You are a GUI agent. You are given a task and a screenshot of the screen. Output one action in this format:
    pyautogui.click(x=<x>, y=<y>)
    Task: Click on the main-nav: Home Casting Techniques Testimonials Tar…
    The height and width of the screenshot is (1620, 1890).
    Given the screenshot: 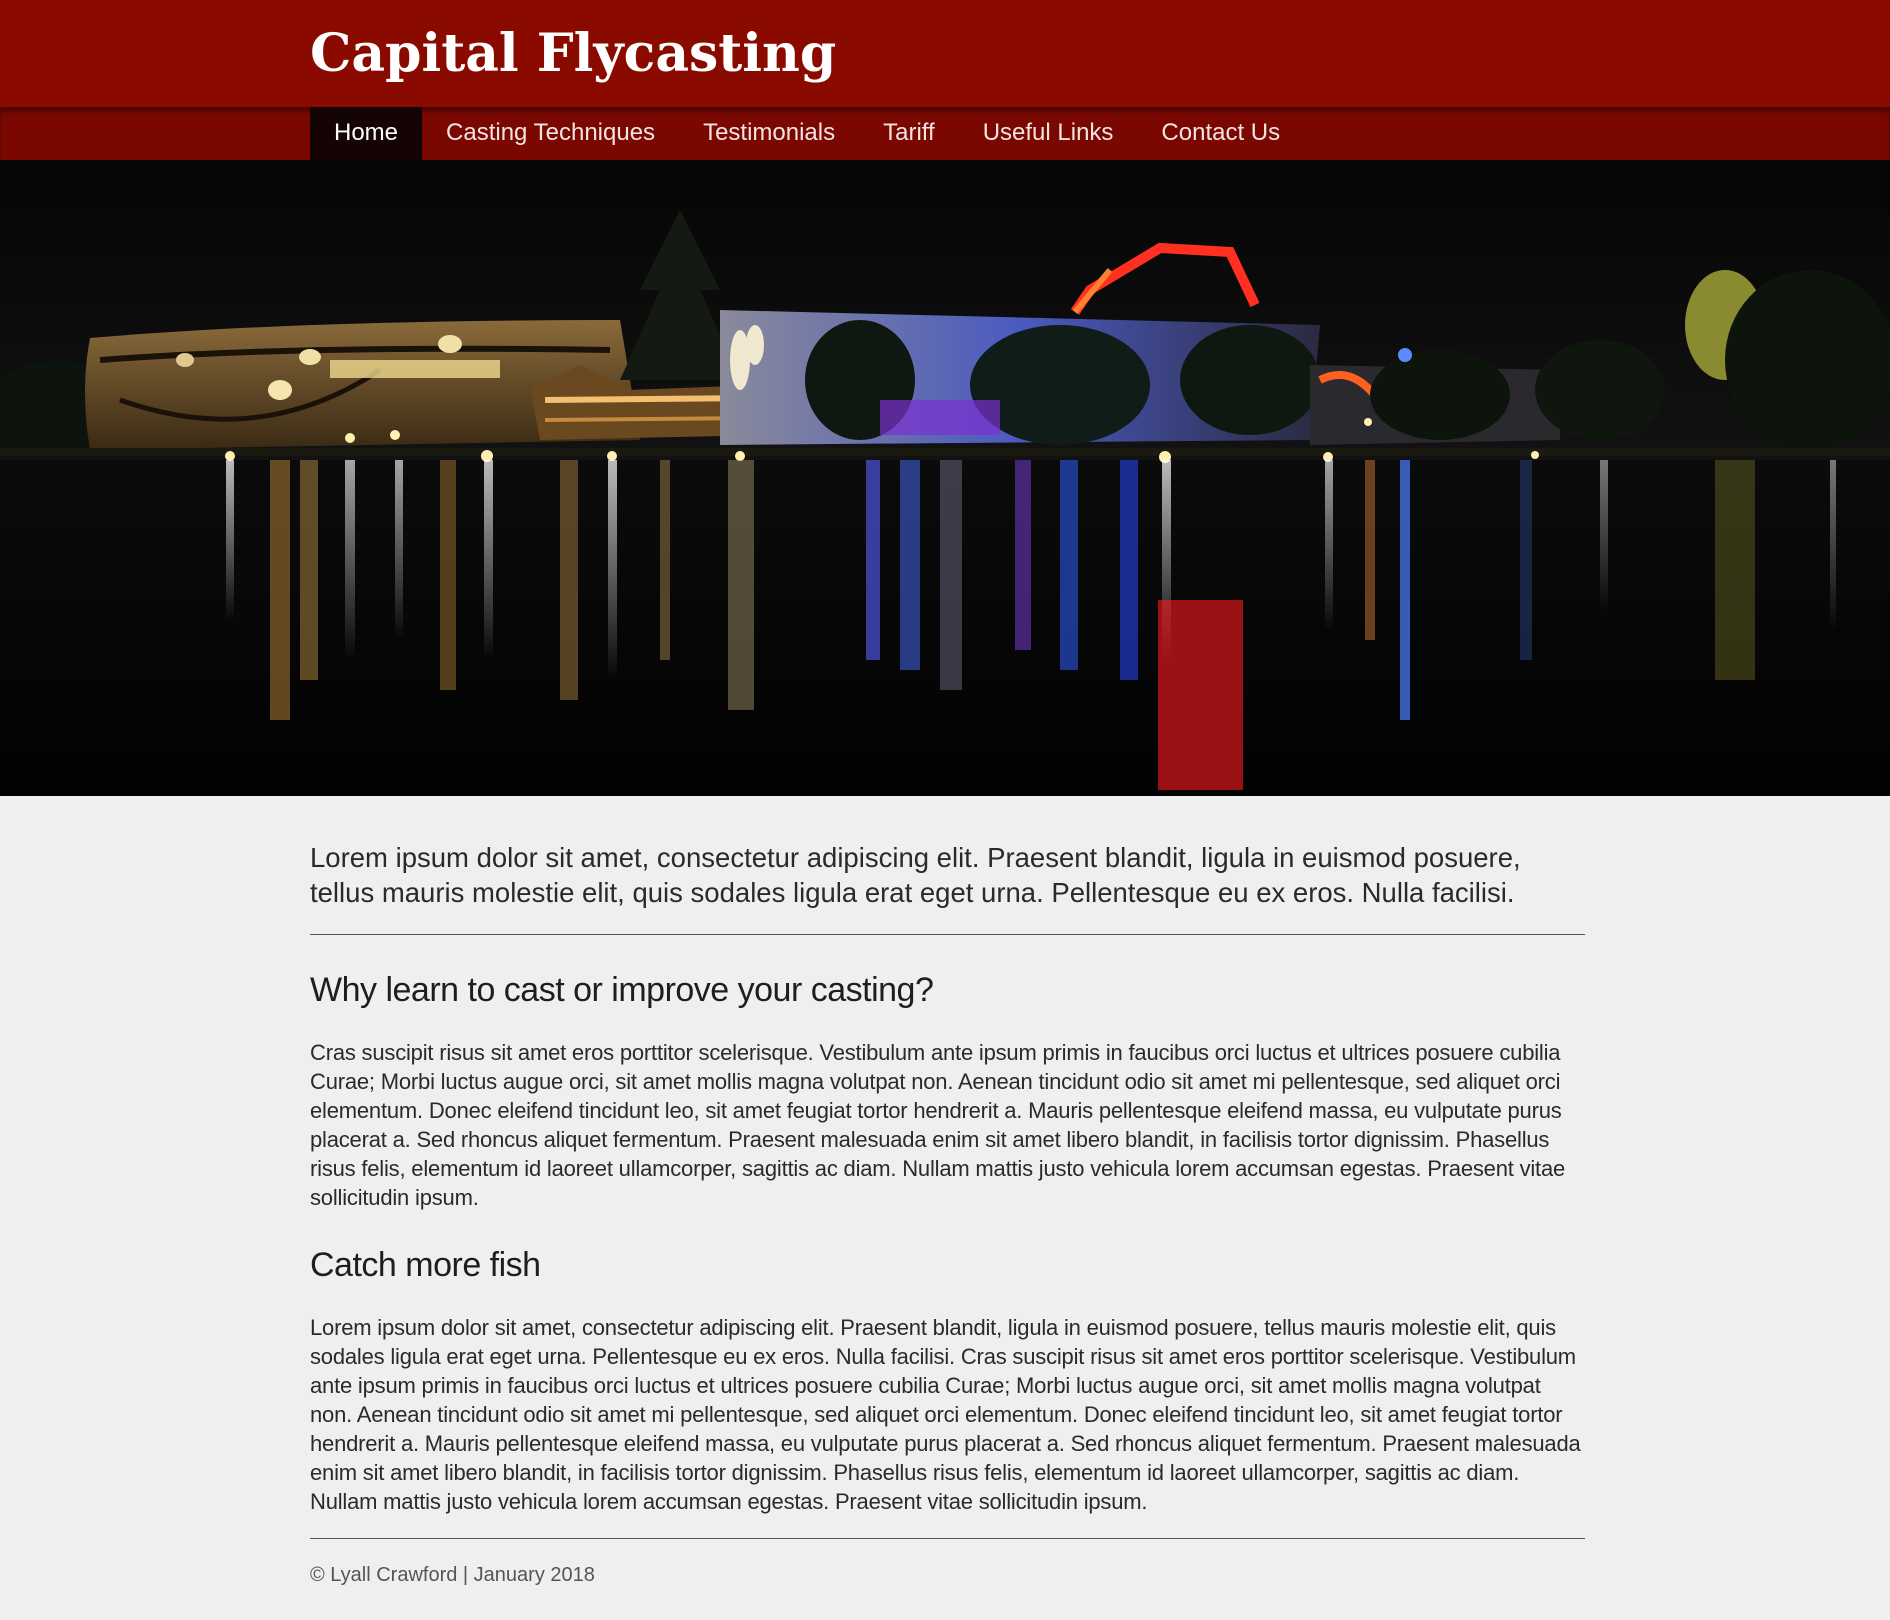 What is the action you would take?
    pyautogui.click(x=945, y=133)
    